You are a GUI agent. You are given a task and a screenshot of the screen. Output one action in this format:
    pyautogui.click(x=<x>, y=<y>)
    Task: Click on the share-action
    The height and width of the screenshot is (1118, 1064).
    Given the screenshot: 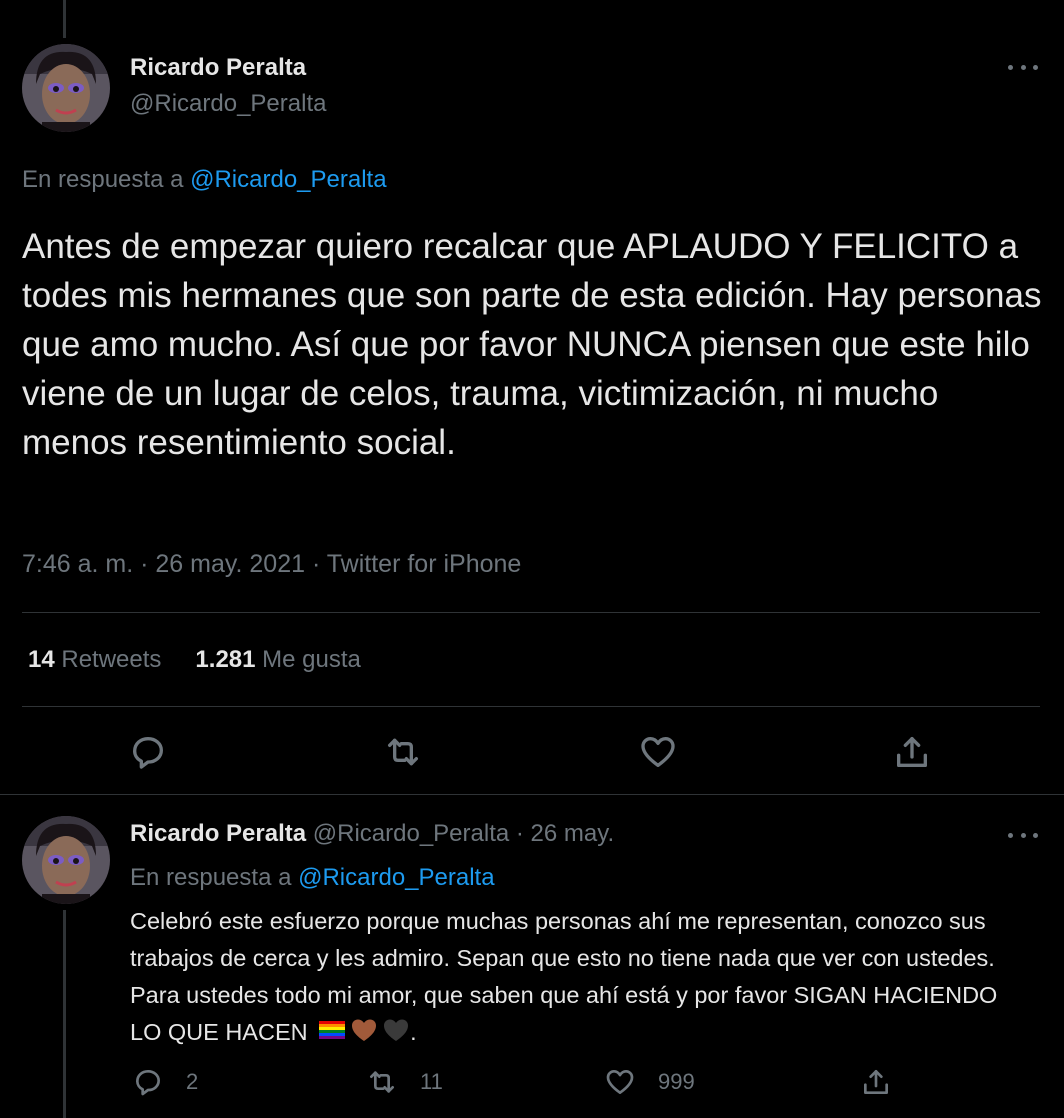 What is the action you would take?
    pyautogui.click(x=876, y=1082)
    